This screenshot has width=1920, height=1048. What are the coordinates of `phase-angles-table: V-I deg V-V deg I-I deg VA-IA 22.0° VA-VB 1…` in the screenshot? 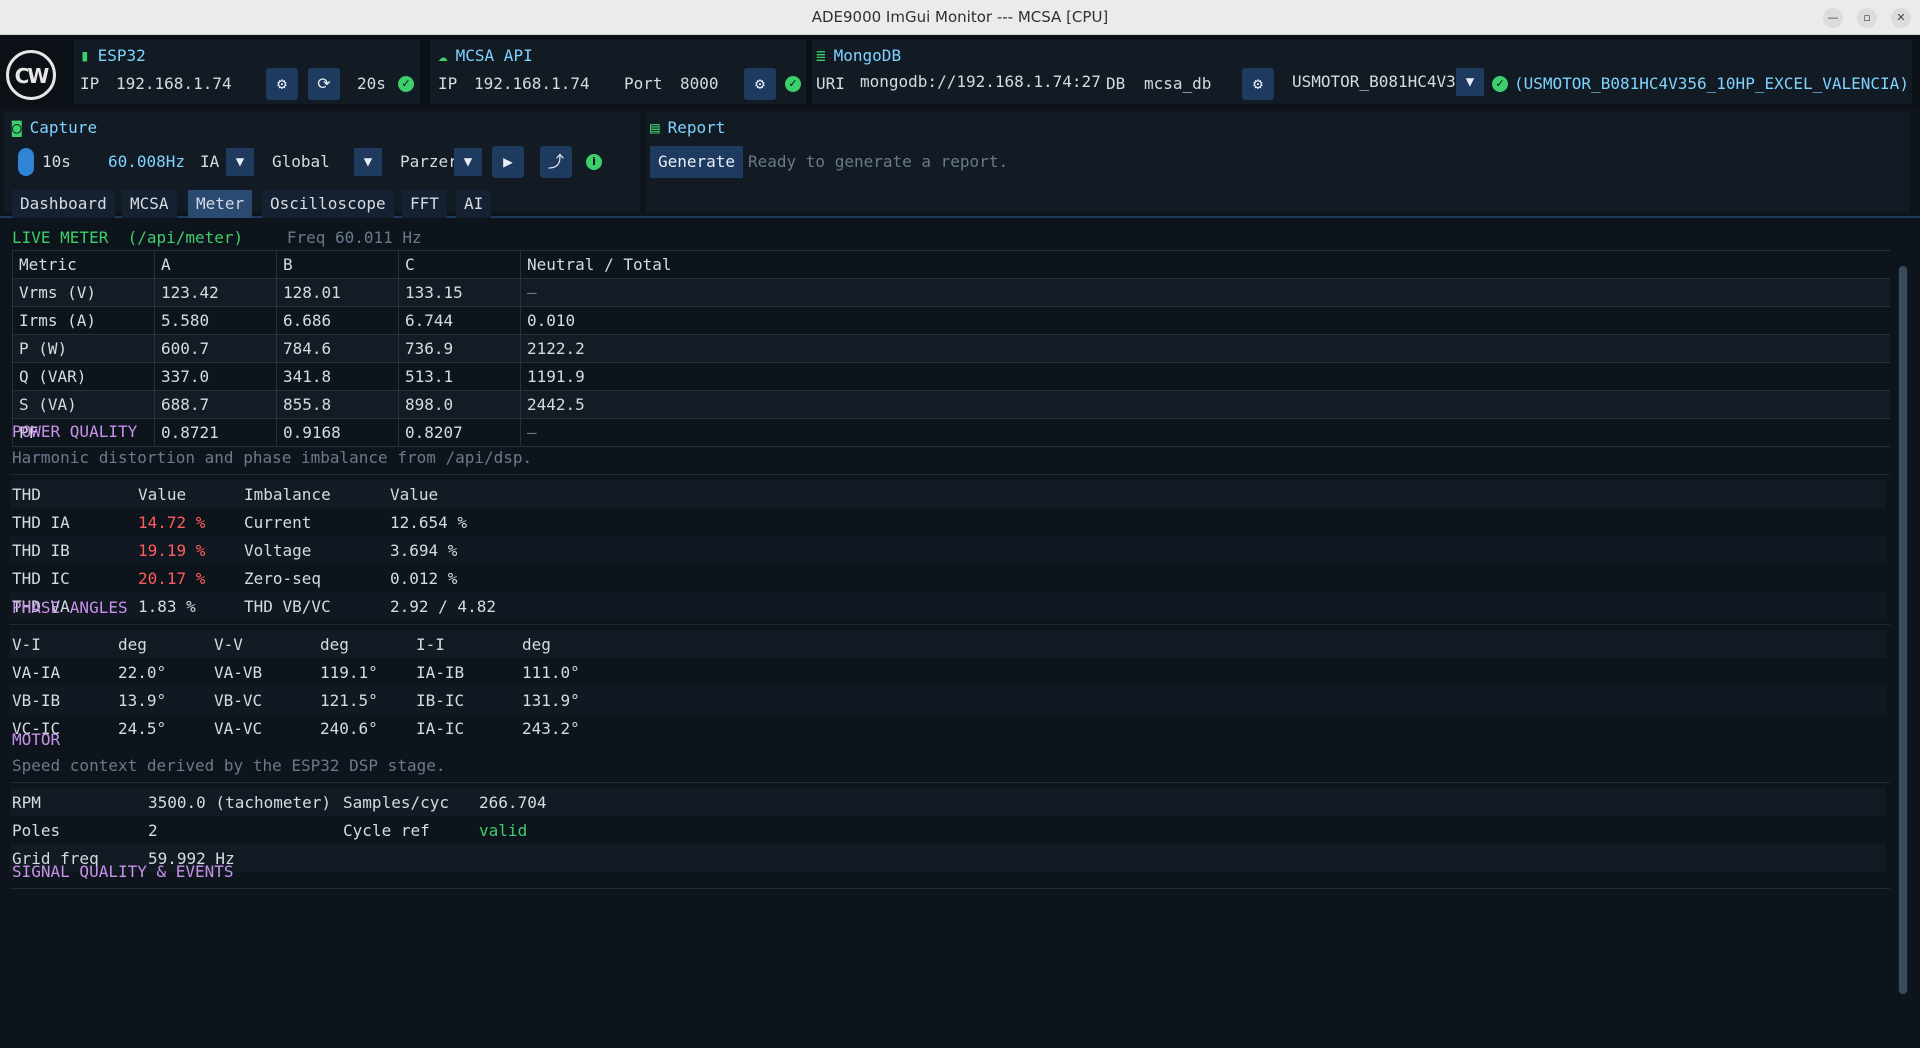 It's located at (948, 686).